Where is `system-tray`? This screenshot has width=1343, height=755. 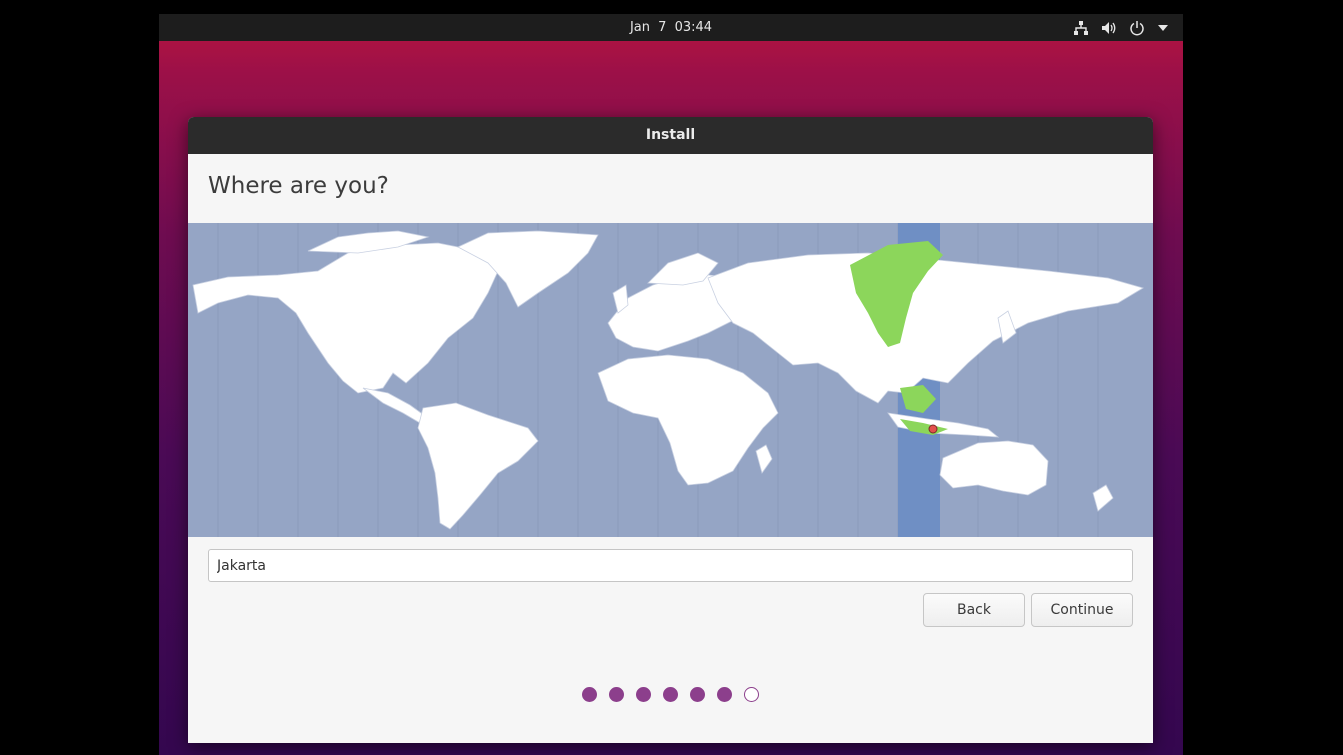 system-tray is located at coordinates (1121, 27).